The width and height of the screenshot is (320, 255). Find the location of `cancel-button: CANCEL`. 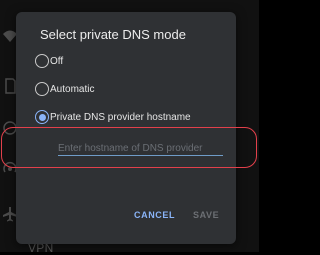

cancel-button: CANCEL is located at coordinates (154, 215).